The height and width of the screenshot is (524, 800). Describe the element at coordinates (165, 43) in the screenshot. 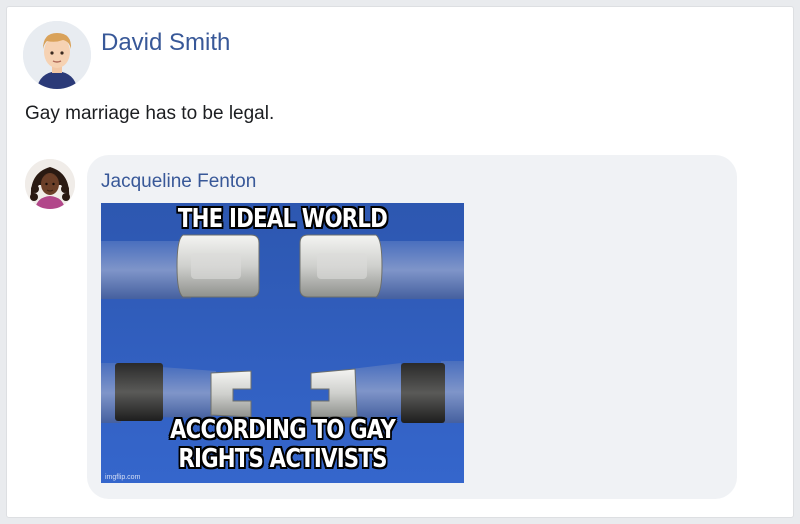

I see `post-author-name: David Smith` at that location.